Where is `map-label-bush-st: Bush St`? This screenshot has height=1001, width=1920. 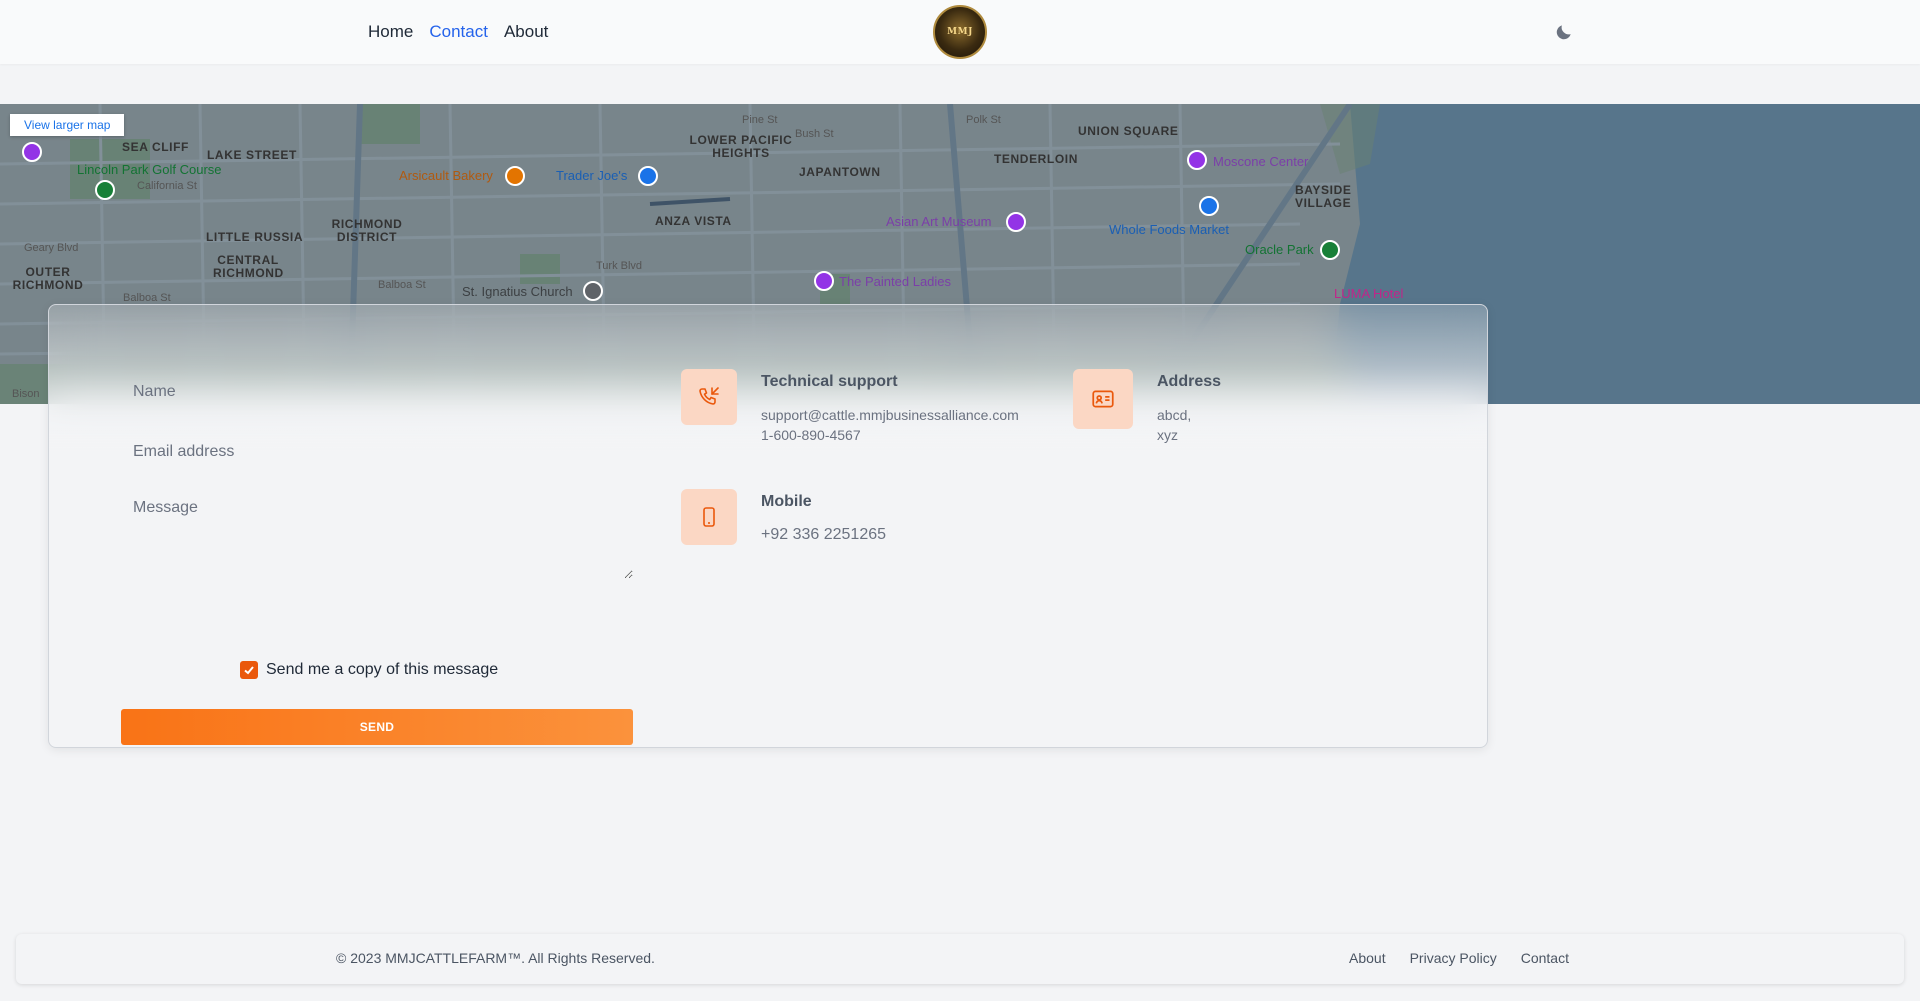 map-label-bush-st: Bush St is located at coordinates (814, 134).